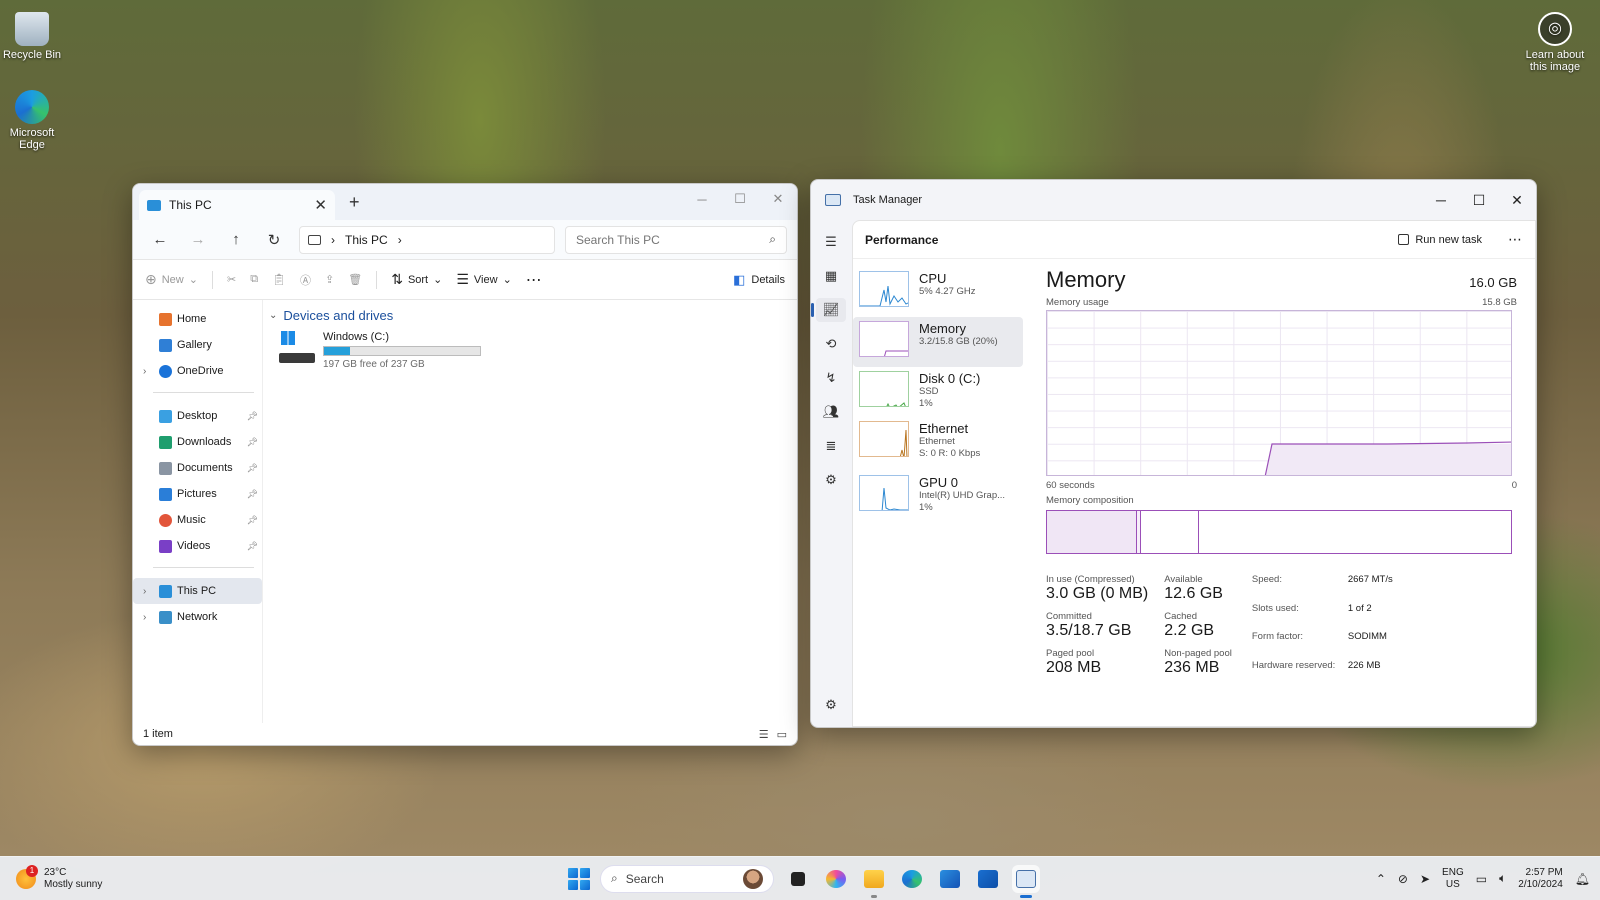 Image resolution: width=1600 pixels, height=900 pixels. I want to click on new-button: ⊕ New ⌄, so click(171, 279).